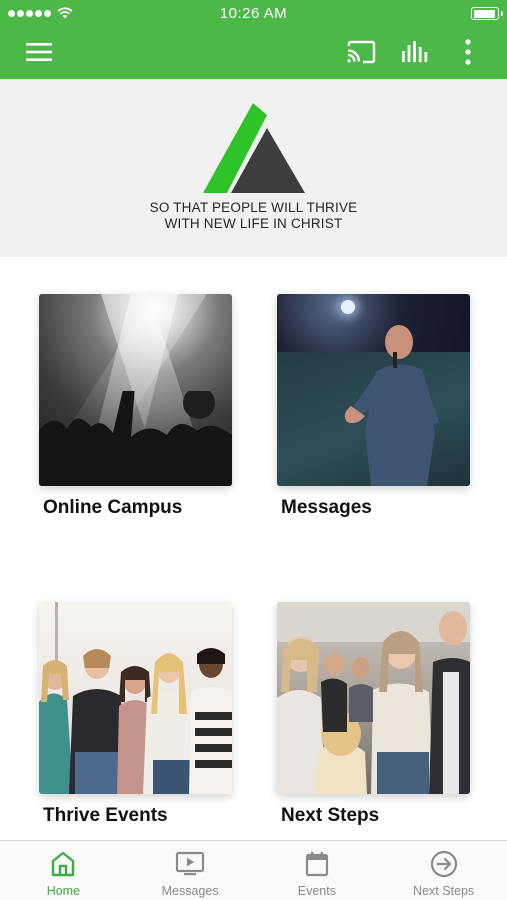 This screenshot has width=507, height=900. I want to click on nav-events-label: Events, so click(316, 891).